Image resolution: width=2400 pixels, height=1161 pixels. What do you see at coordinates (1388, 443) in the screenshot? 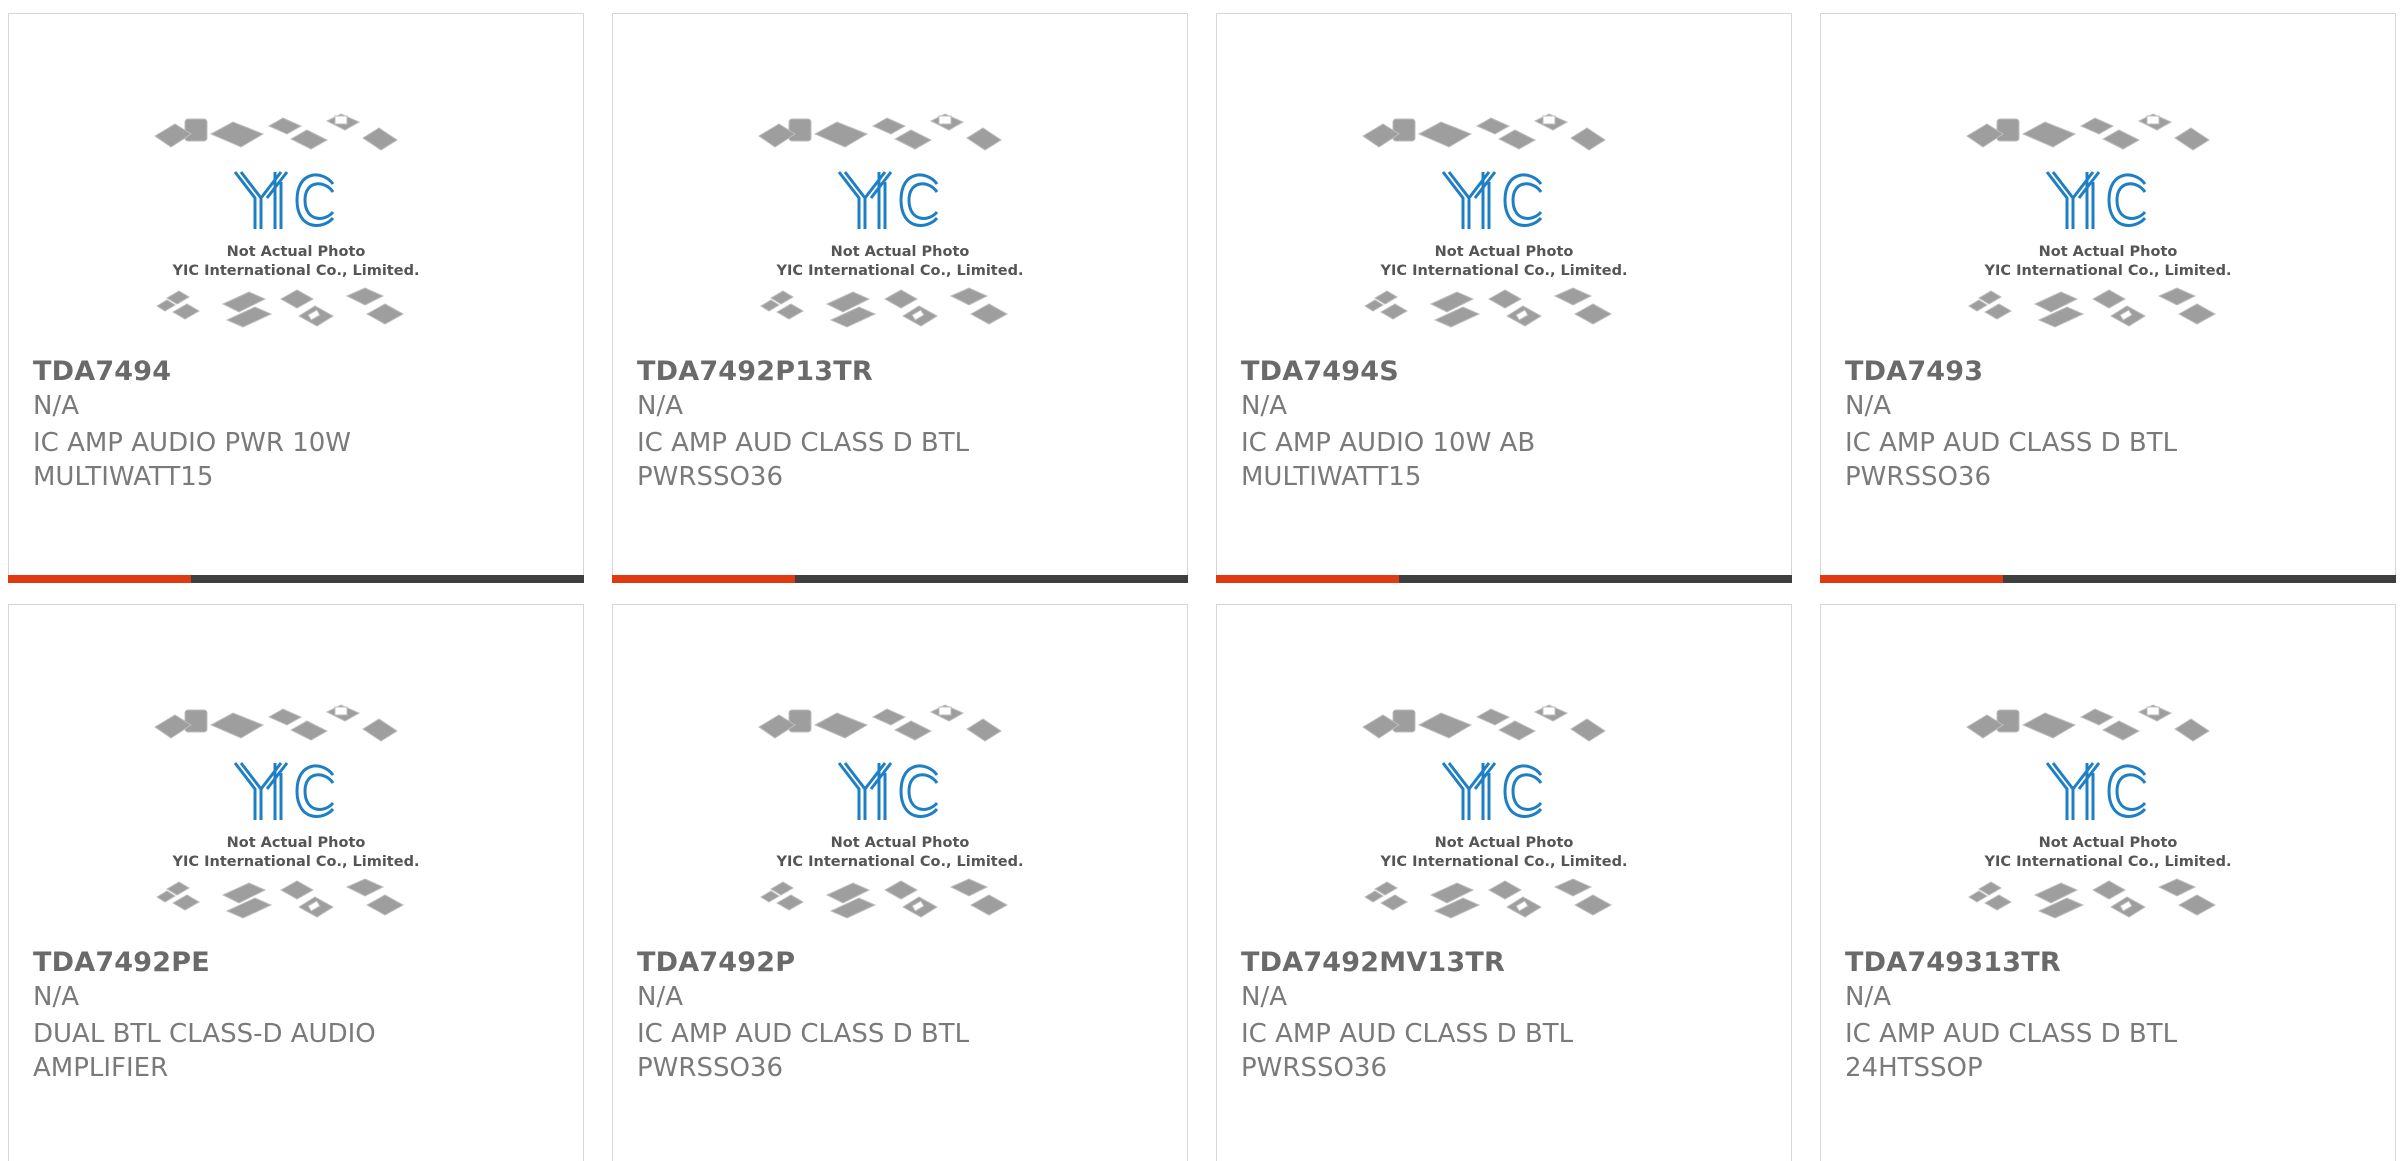
I see `description-line-1: IC AMP AUDIO 10W AB` at bounding box center [1388, 443].